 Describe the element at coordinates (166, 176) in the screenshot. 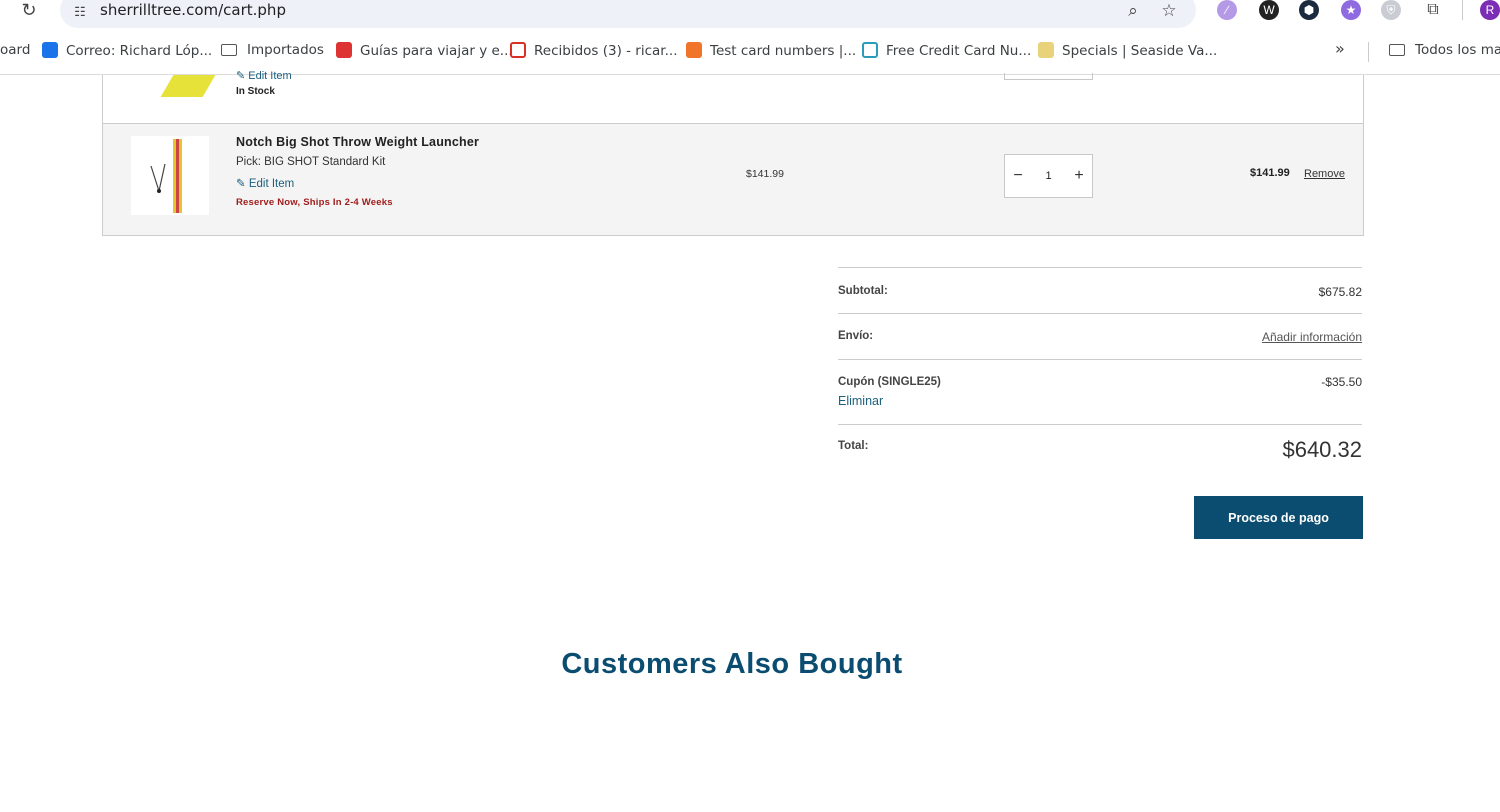

I see `launcher-image` at that location.